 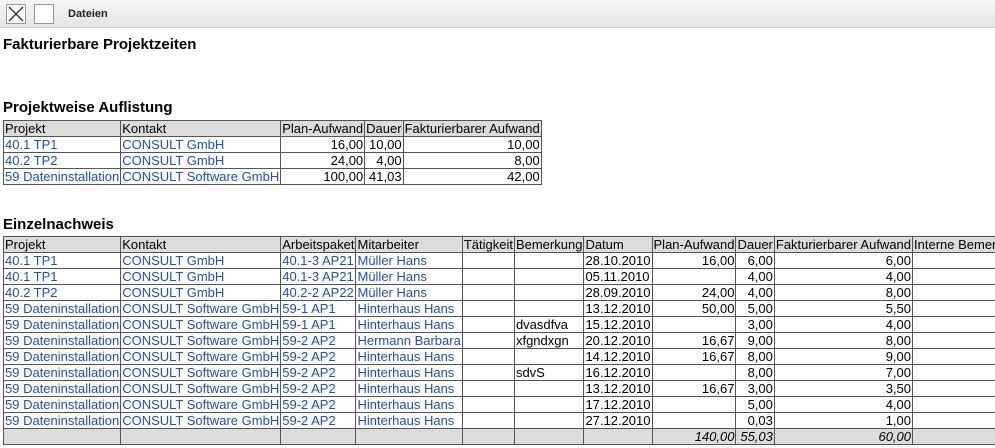 What do you see at coordinates (694, 292) in the screenshot?
I see `cell-plan-aufwand: 24,00` at bounding box center [694, 292].